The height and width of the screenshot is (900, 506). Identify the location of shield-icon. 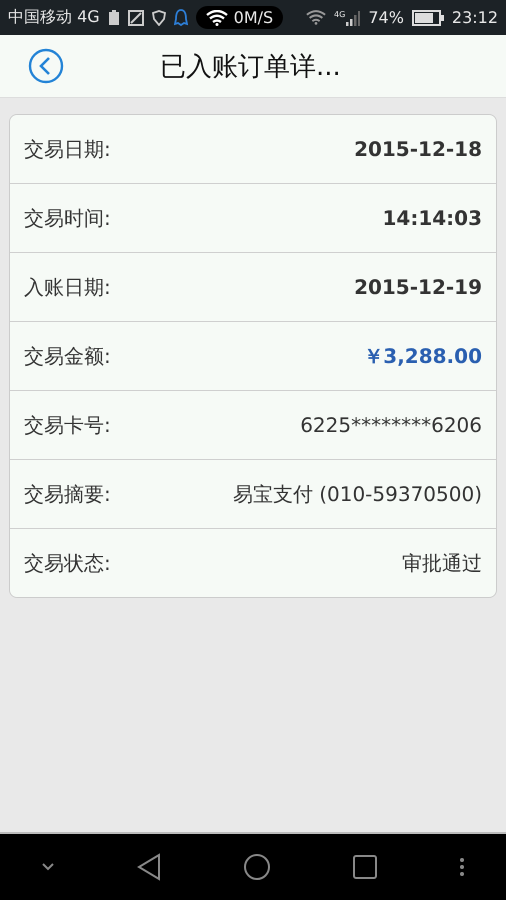
(159, 18).